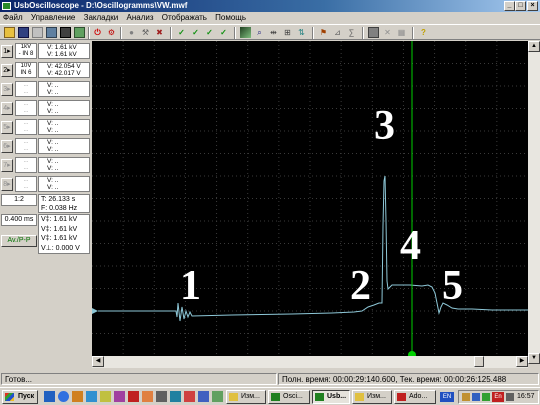  Describe the element at coordinates (63, 396) in the screenshot. I see `ie-icon` at that location.